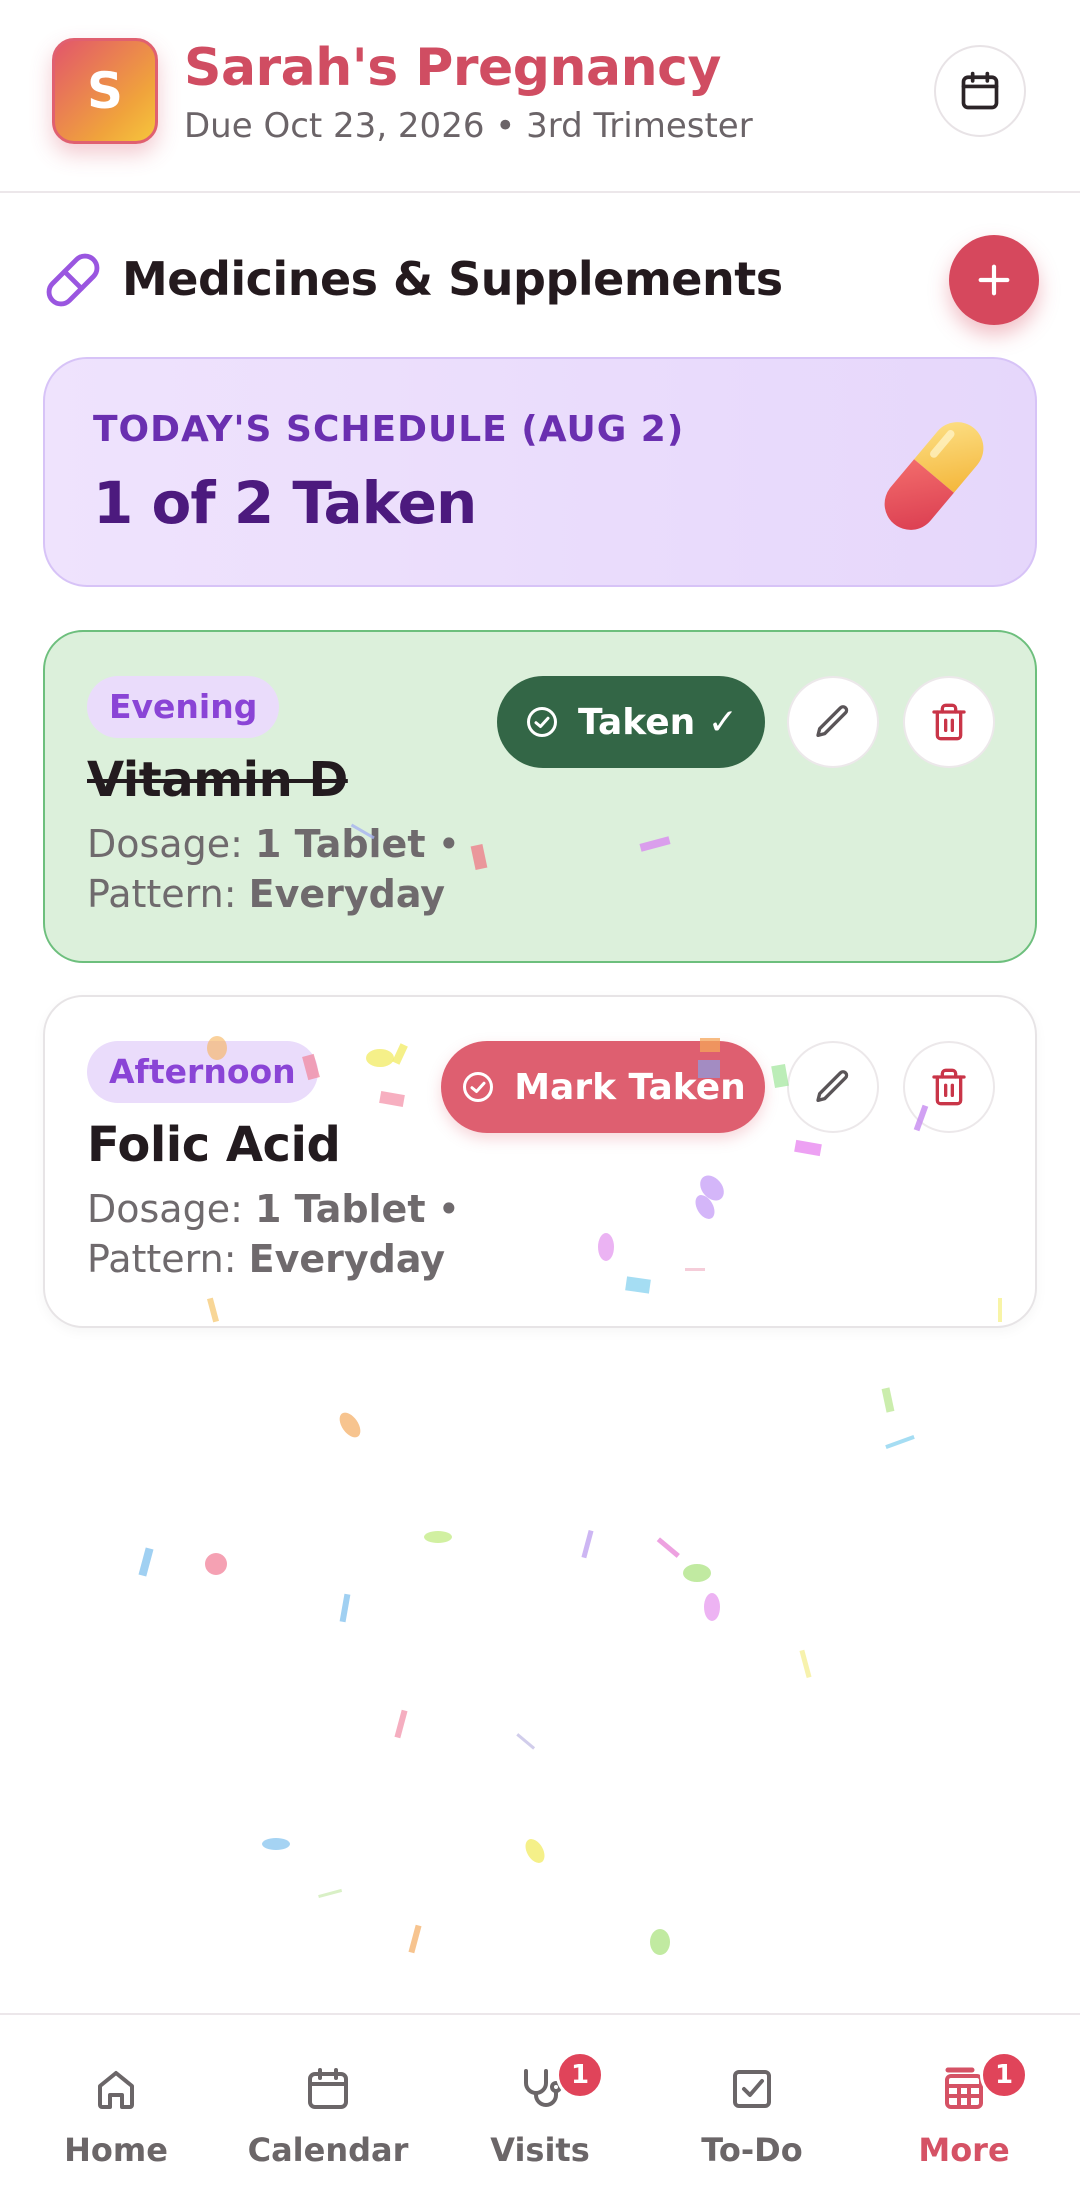 The width and height of the screenshot is (1080, 2193). Describe the element at coordinates (328, 2111) in the screenshot. I see `nav-item-calendar: Calendar` at that location.